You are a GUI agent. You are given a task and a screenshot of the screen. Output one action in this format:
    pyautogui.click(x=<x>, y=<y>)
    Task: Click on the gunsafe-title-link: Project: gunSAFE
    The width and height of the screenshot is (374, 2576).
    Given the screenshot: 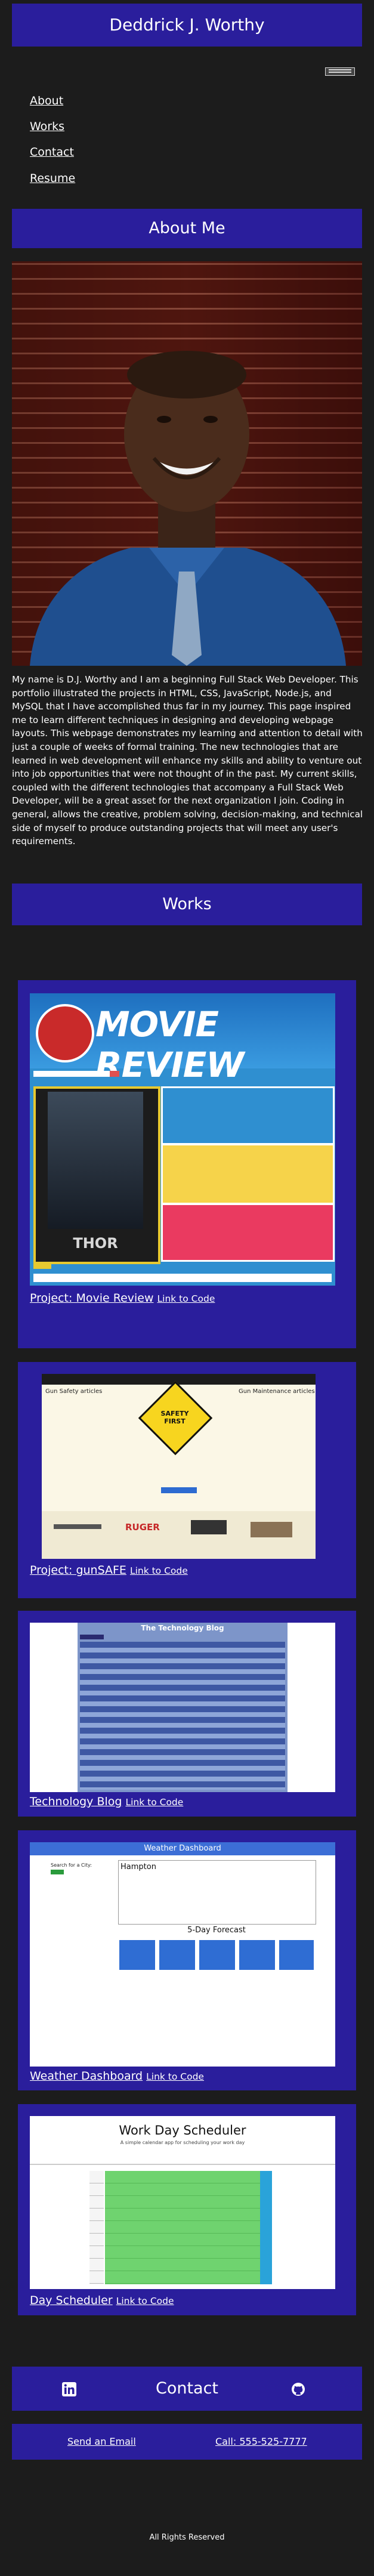 What is the action you would take?
    pyautogui.click(x=78, y=1570)
    